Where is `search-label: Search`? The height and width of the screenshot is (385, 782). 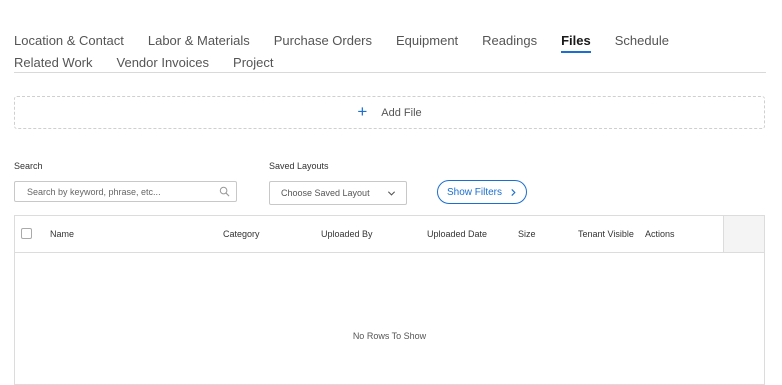
search-label: Search is located at coordinates (28, 166).